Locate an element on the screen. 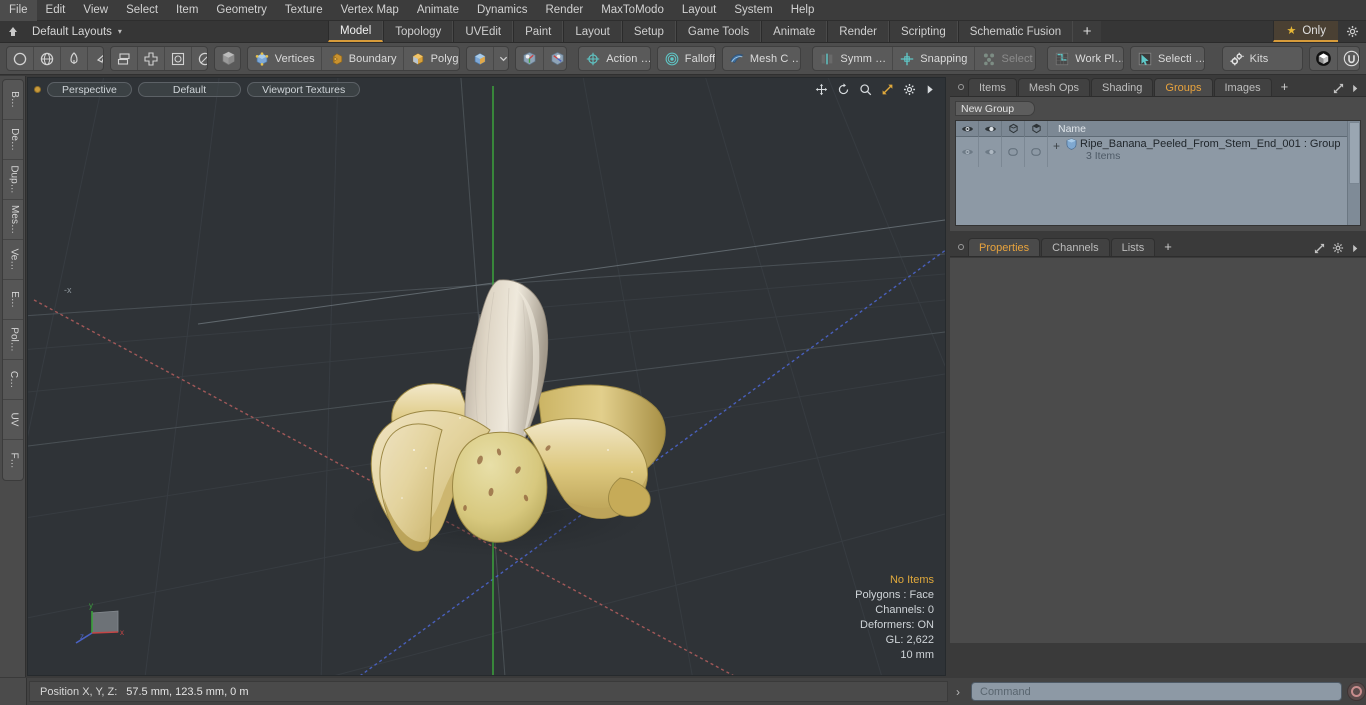  expand-toggle: + is located at coordinates (1056, 146).